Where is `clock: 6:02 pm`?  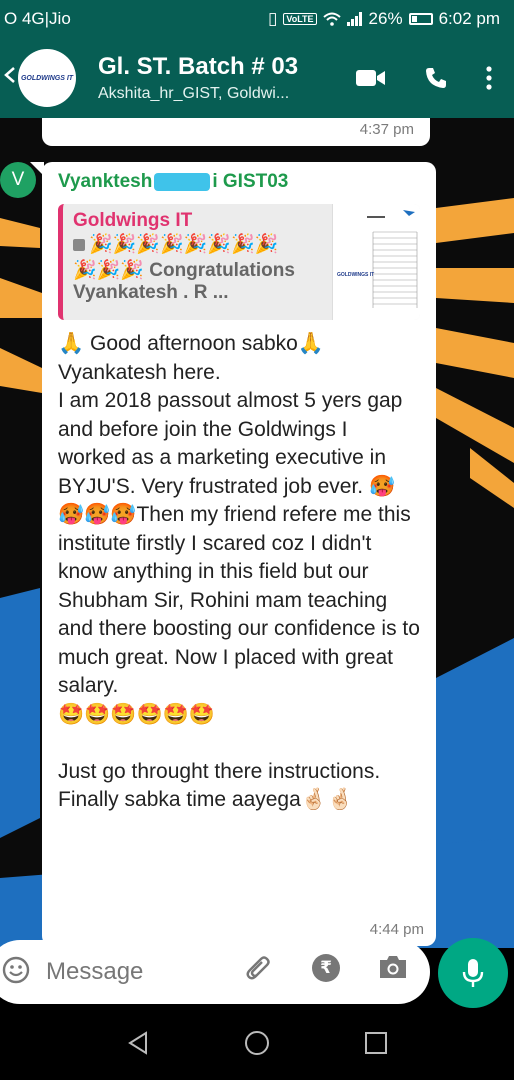
clock: 6:02 pm is located at coordinates (469, 18).